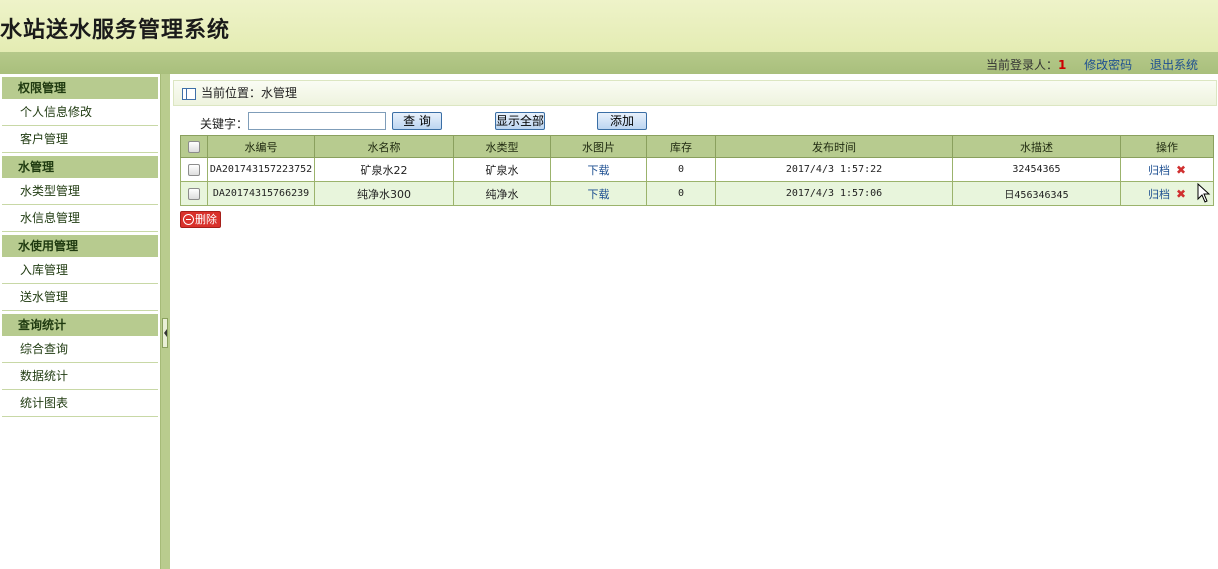 The image size is (1218, 569). Describe the element at coordinates (834, 193) in the screenshot. I see `cell-time: 2017/4/3 1:57:06` at that location.